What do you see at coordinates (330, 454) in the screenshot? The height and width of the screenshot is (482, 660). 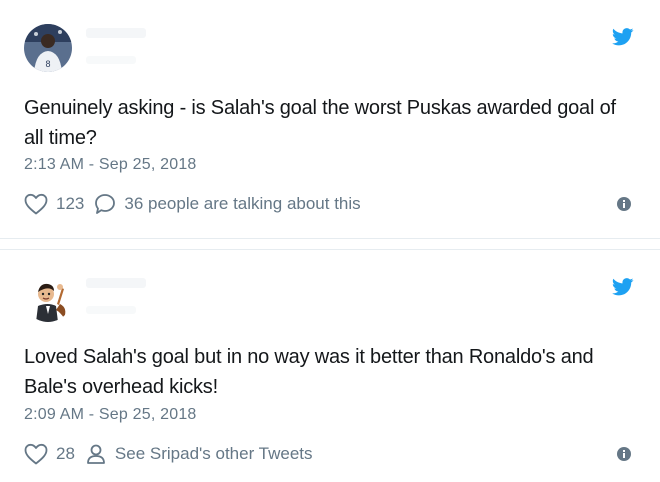 I see `tweet-actions: 28 See Sripad's other Tweets` at bounding box center [330, 454].